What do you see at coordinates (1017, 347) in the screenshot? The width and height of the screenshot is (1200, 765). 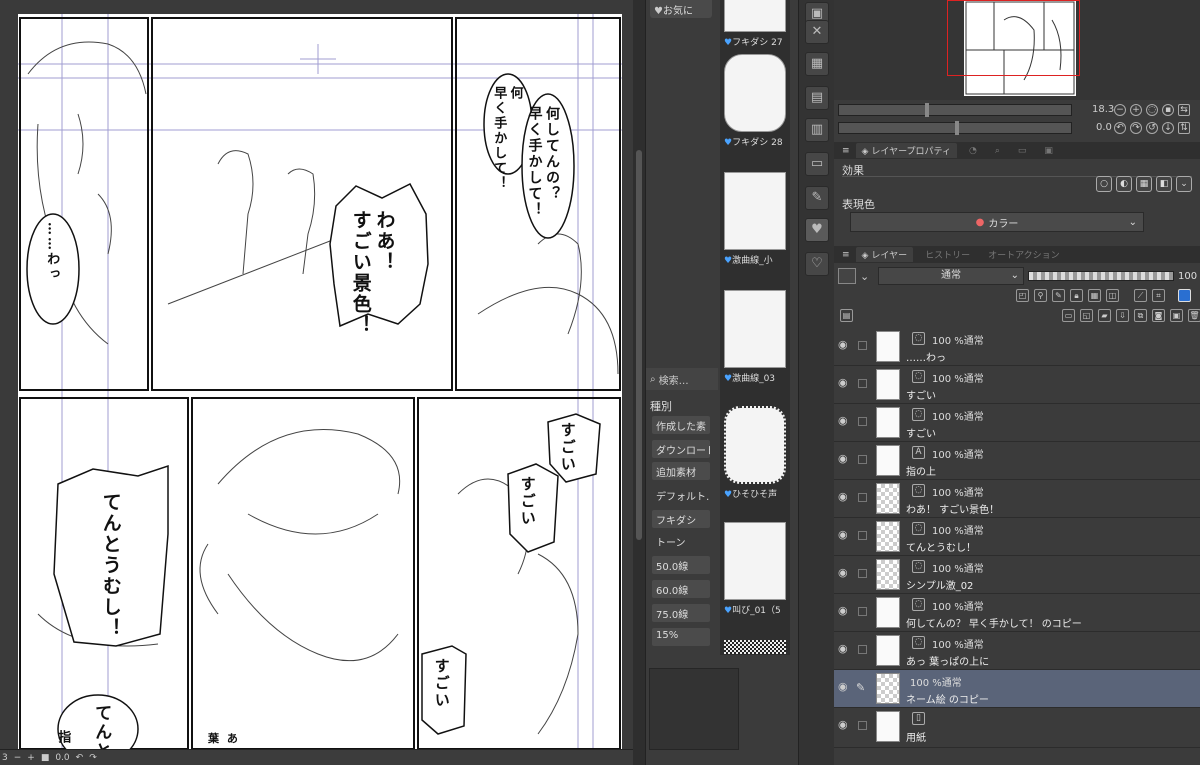 I see `layer-row: ◉ ◌ 100 %通常 ……わっ` at bounding box center [1017, 347].